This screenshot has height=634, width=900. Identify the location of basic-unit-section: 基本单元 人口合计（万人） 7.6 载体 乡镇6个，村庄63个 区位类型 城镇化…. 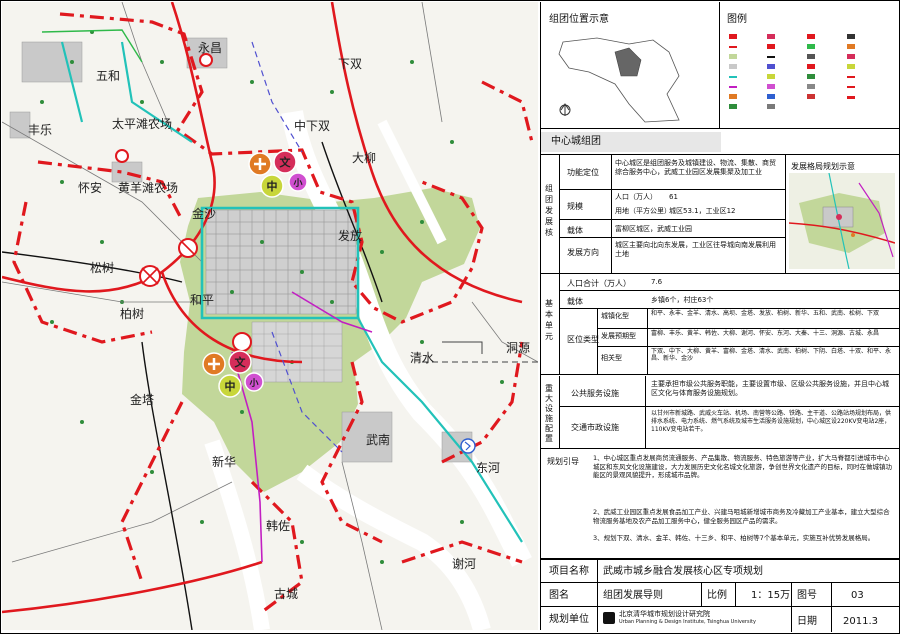
(720, 324).